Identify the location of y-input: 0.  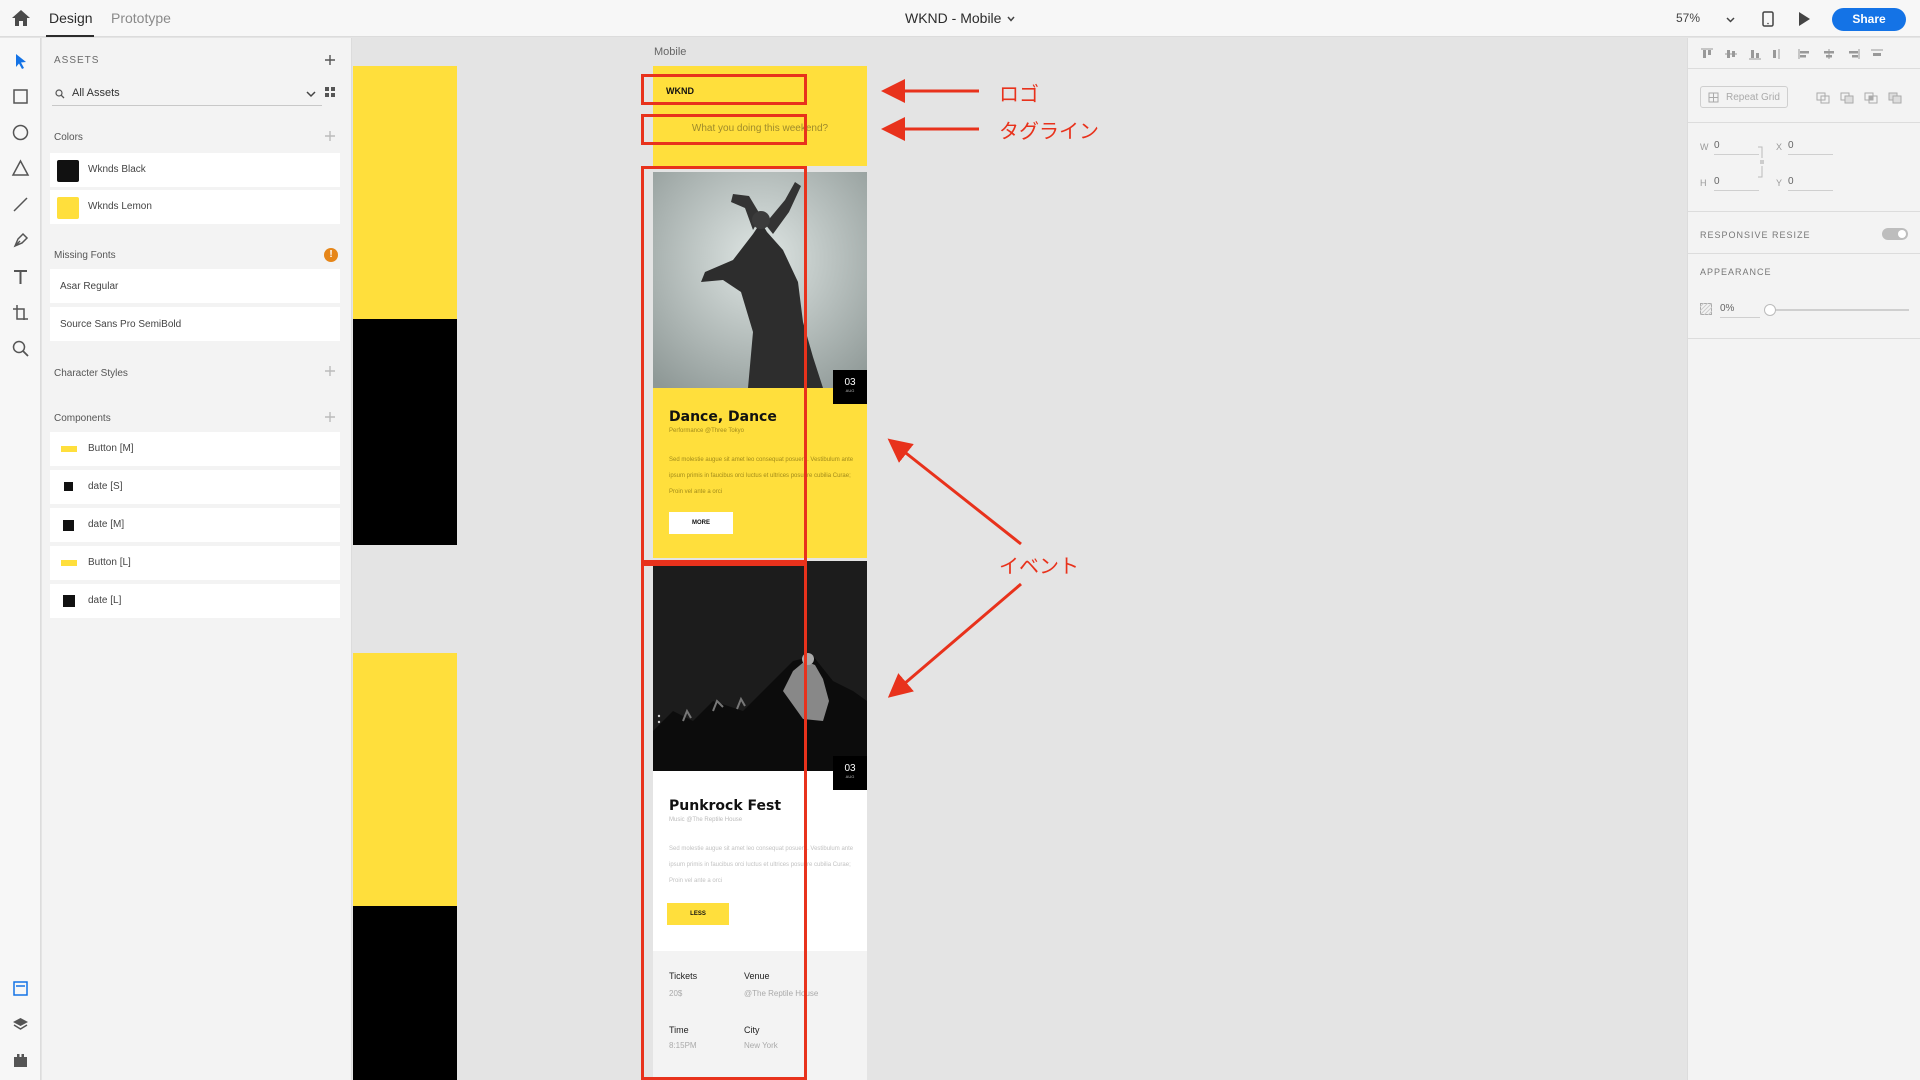
(1810, 183).